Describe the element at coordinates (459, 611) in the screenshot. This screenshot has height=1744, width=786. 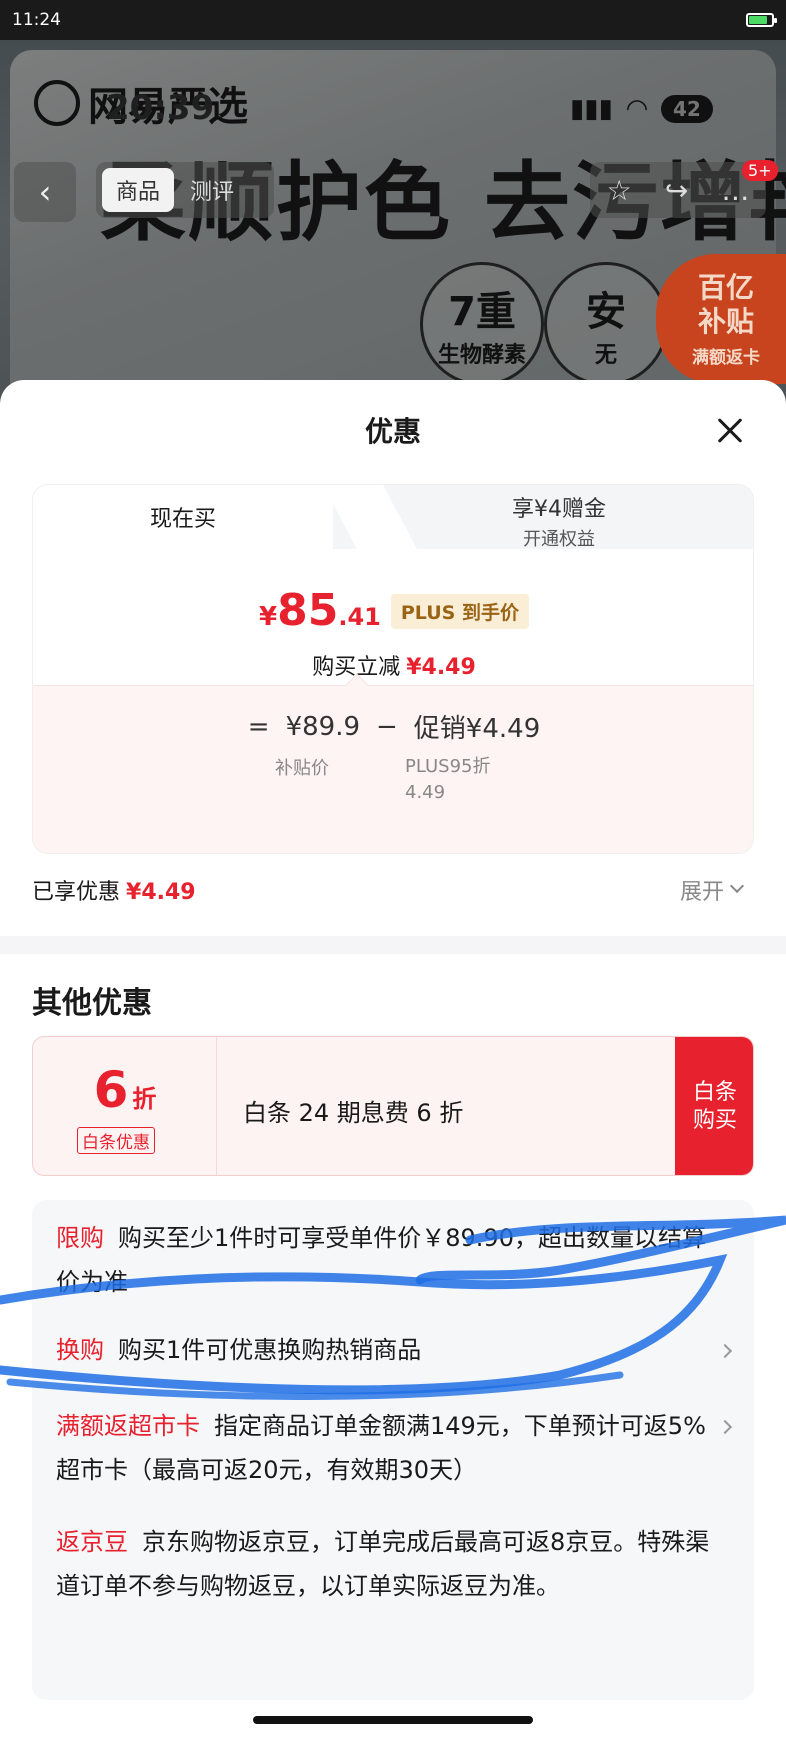
I see `plus-price-tag: PLUS 到手价` at that location.